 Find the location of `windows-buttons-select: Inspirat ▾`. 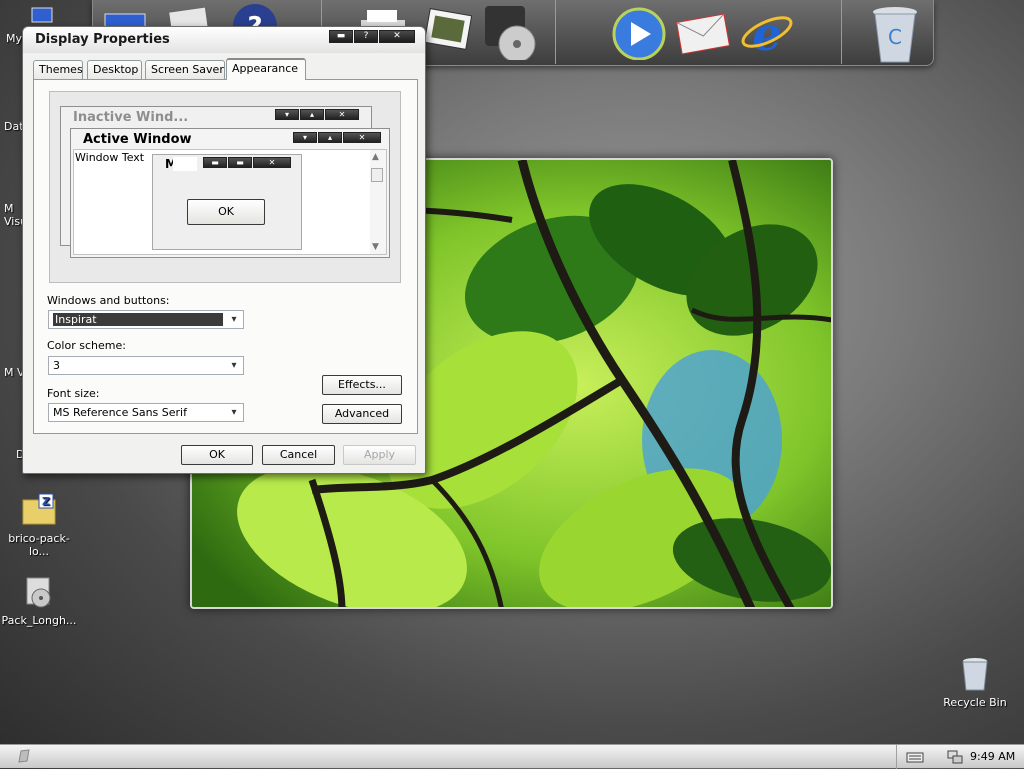

windows-buttons-select: Inspirat ▾ is located at coordinates (146, 319).